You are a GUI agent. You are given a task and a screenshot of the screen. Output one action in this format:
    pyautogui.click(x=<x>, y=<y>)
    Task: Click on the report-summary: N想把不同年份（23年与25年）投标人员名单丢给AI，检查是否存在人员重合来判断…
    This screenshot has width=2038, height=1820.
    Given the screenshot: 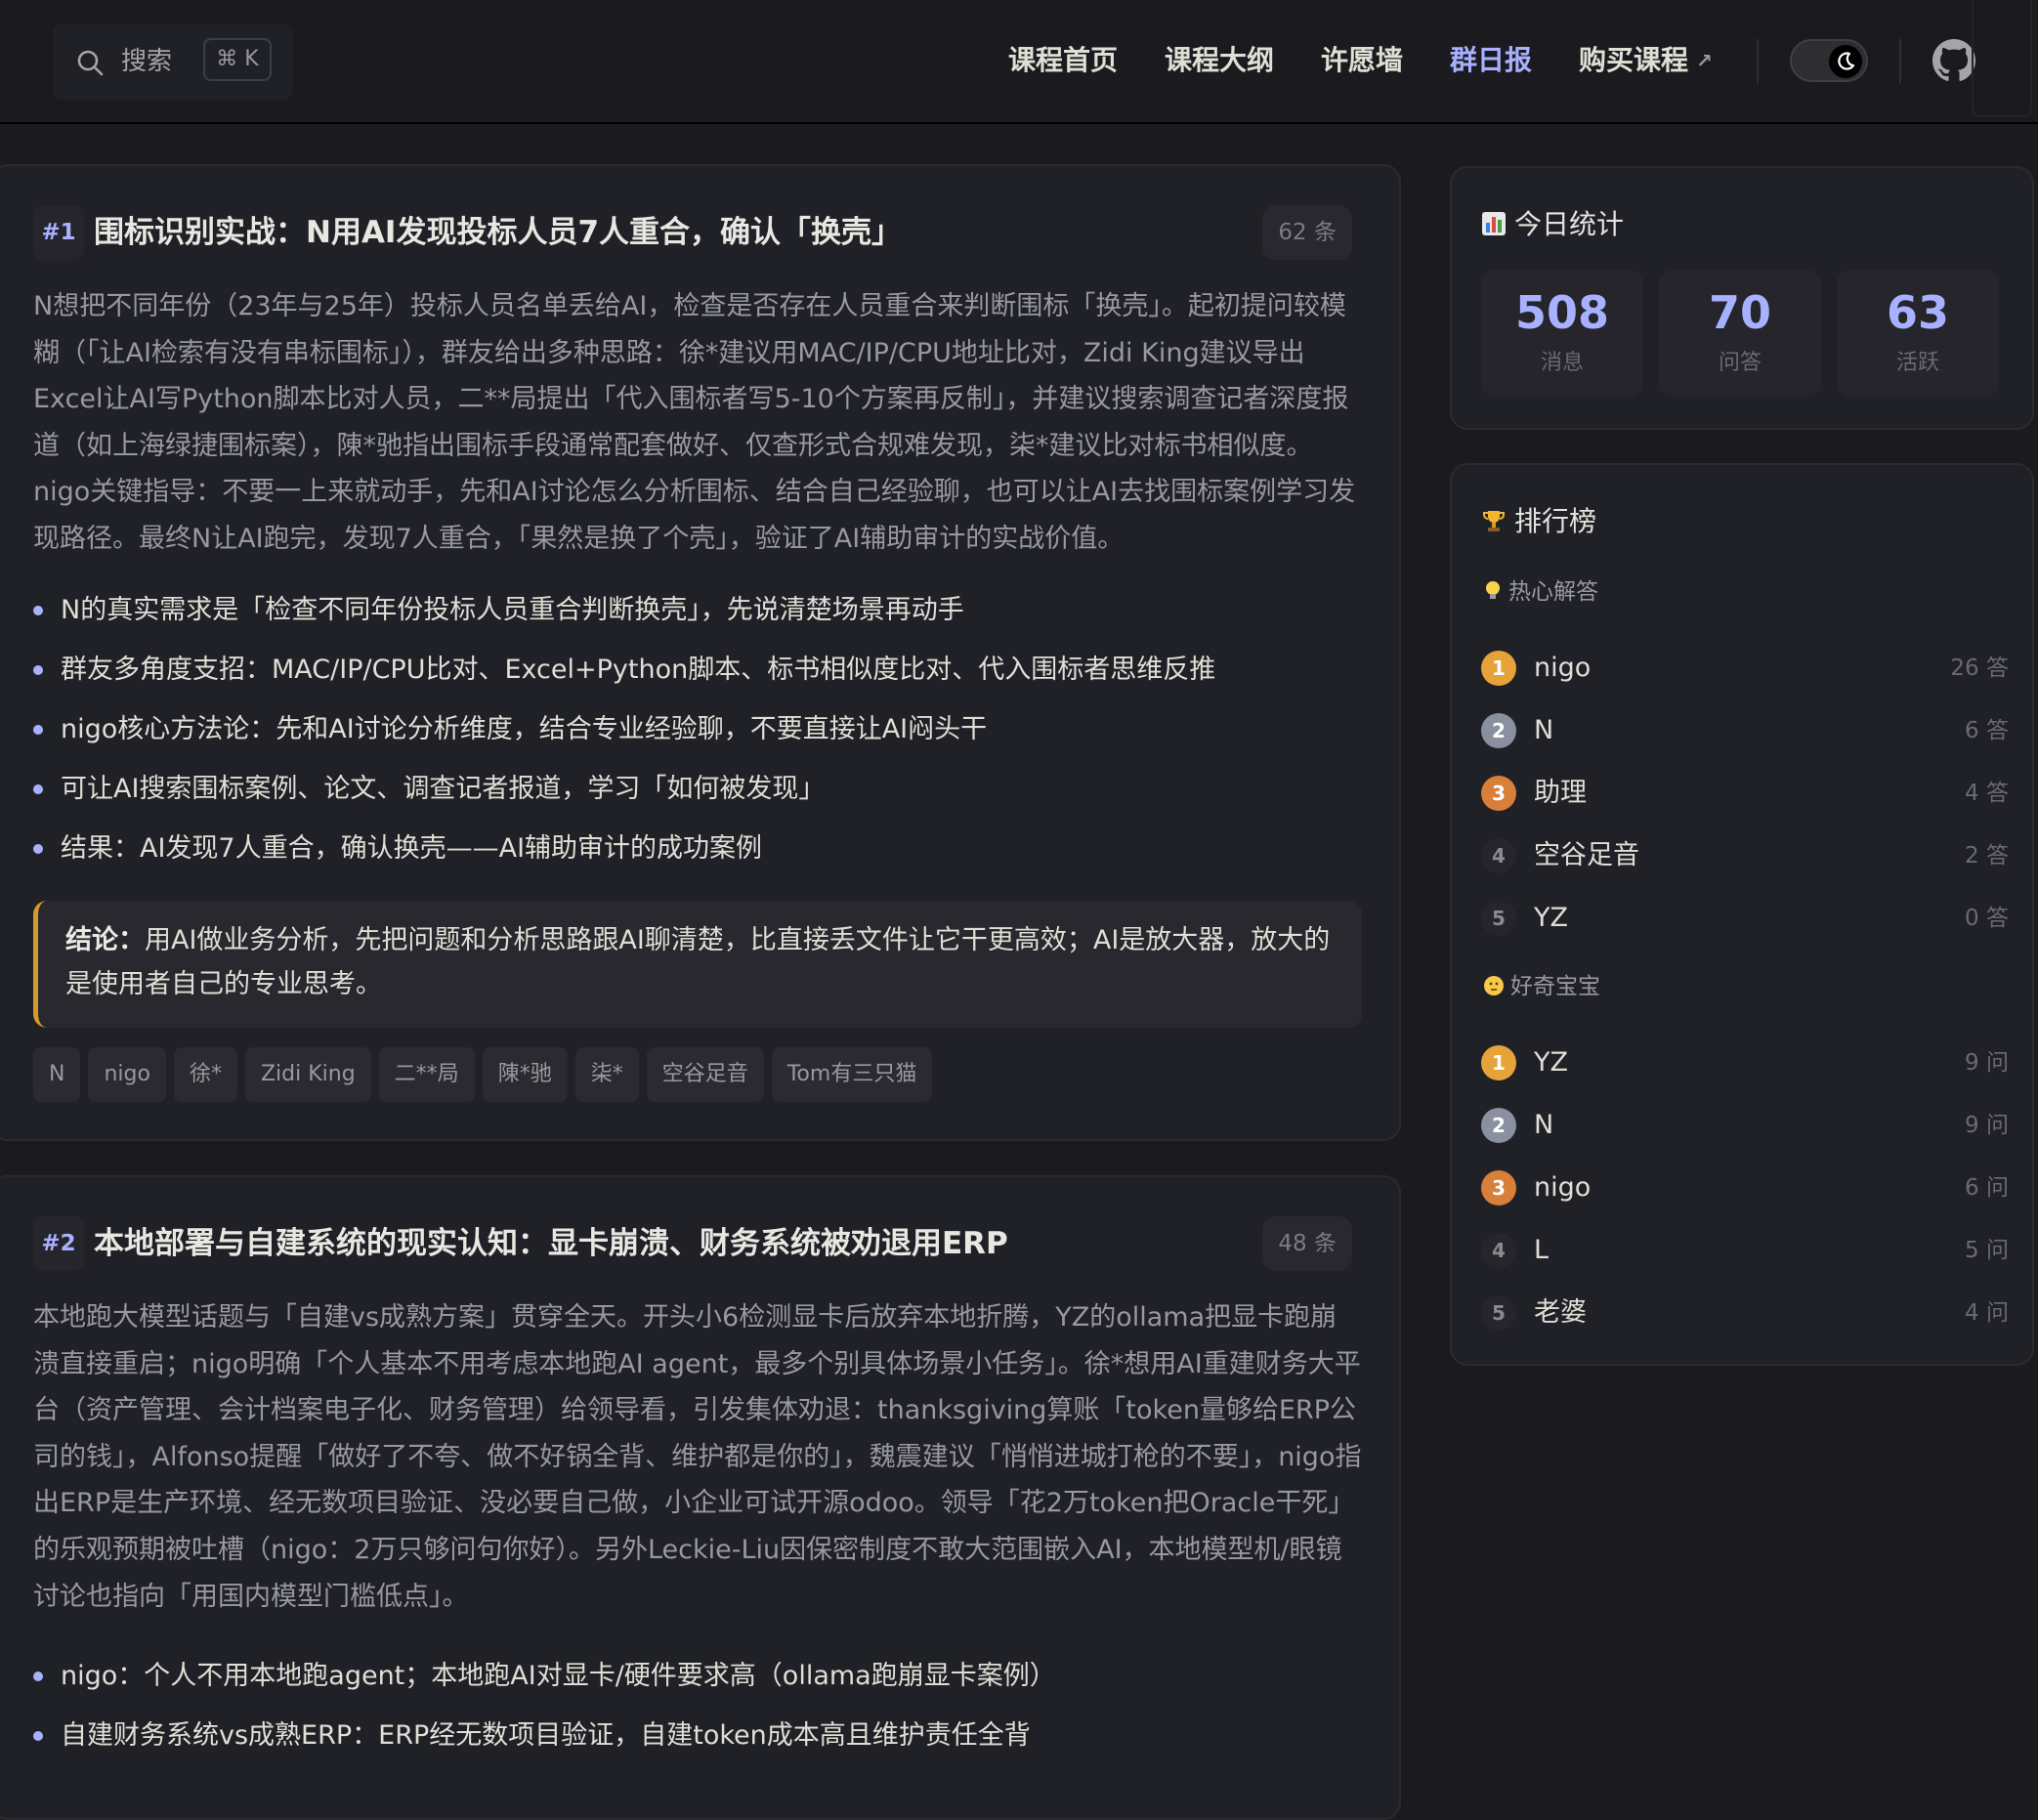 What is the action you would take?
    pyautogui.click(x=694, y=422)
    